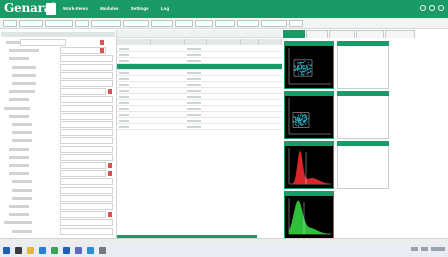 Image resolution: width=448 pixels, height=257 pixels. Describe the element at coordinates (441, 8) in the screenshot. I see `close-icon` at that location.